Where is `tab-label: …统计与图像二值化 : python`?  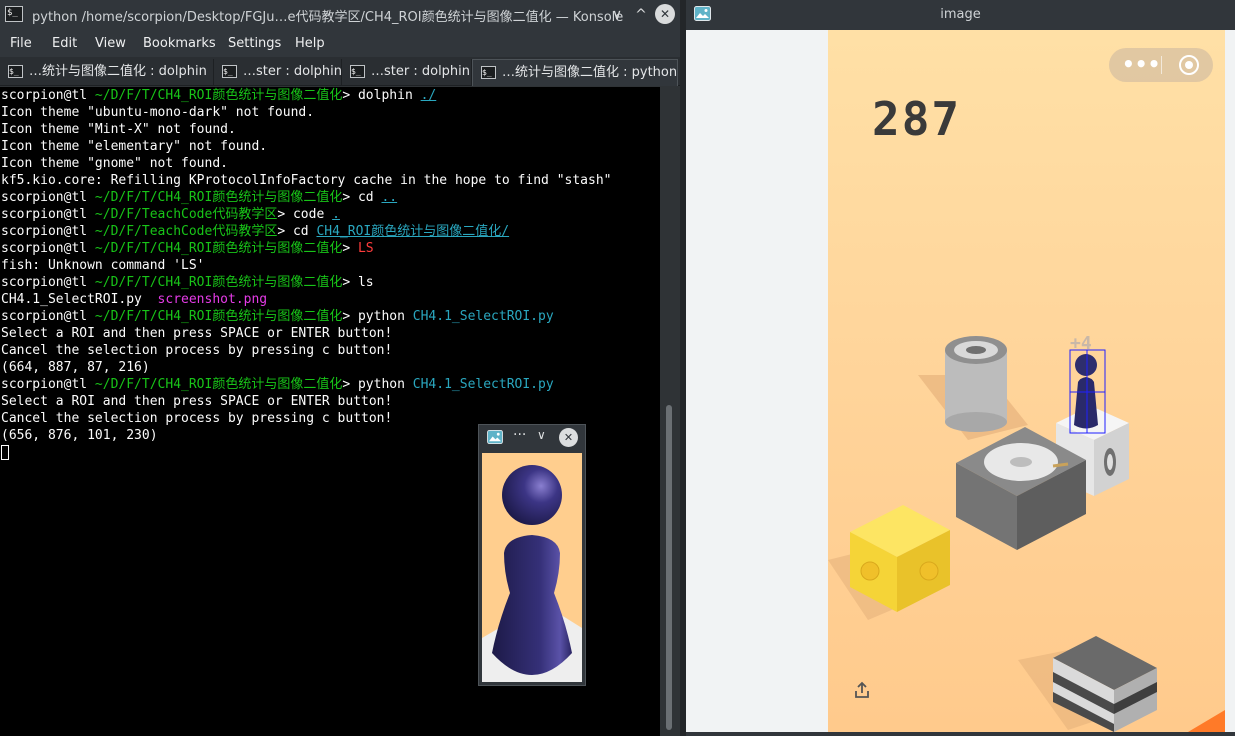 tab-label: …统计与图像二值化 : python is located at coordinates (590, 72).